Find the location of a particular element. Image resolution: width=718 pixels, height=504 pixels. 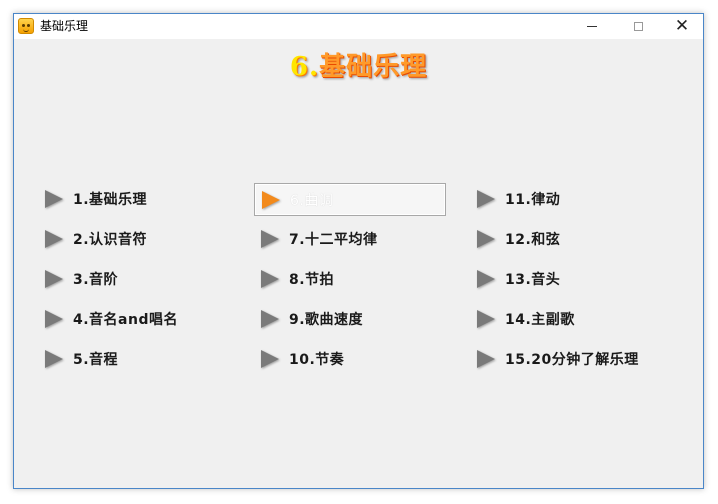

header-title: 基础乐理 is located at coordinates (373, 67).